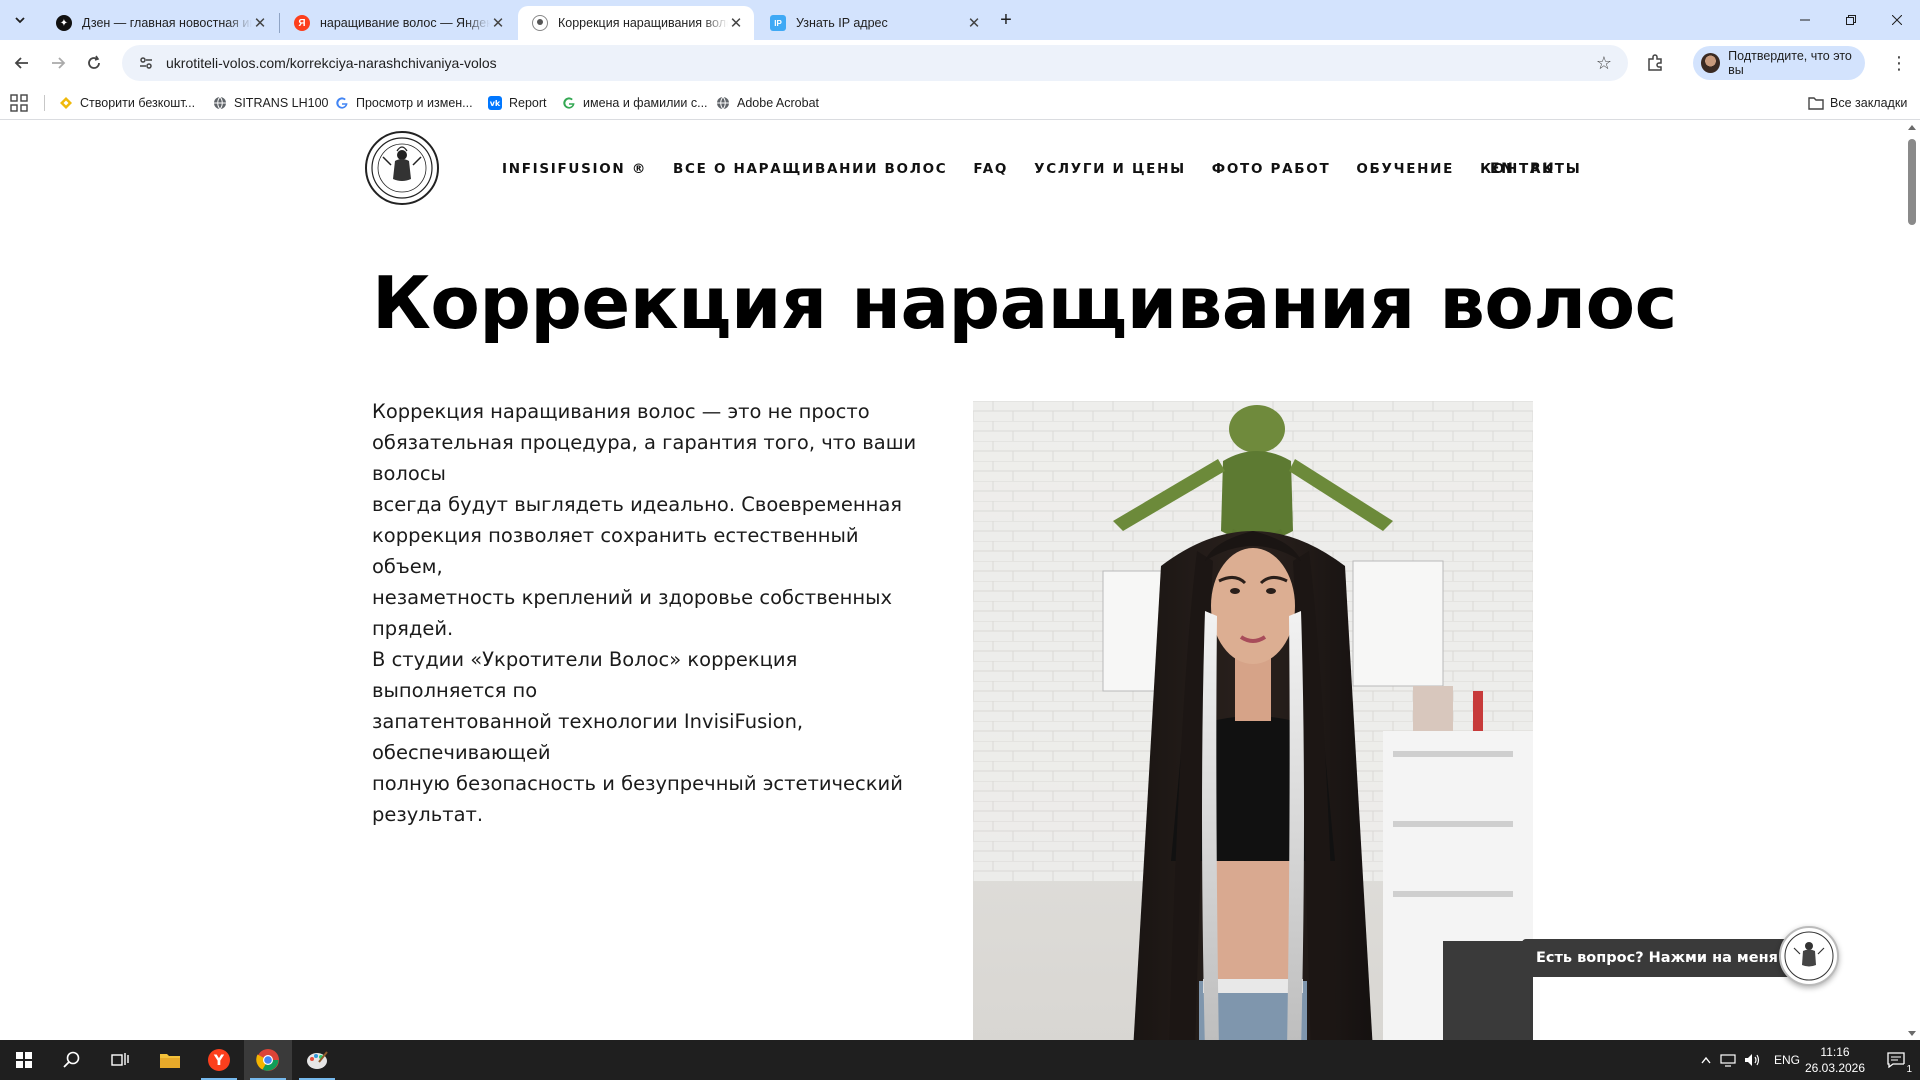 The width and height of the screenshot is (1920, 1080). What do you see at coordinates (1024, 303) in the screenshot?
I see `page-title: Коррекция наращивания волос` at bounding box center [1024, 303].